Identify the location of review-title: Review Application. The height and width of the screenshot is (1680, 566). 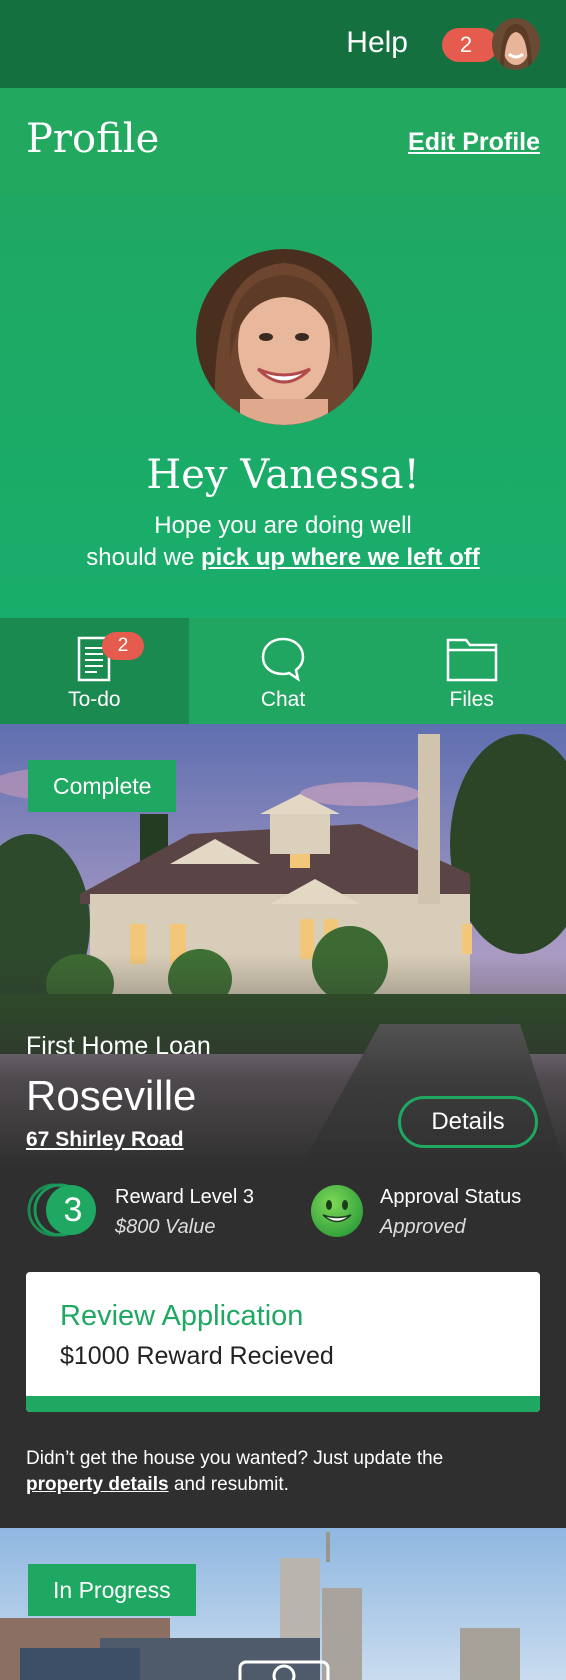
(182, 1316).